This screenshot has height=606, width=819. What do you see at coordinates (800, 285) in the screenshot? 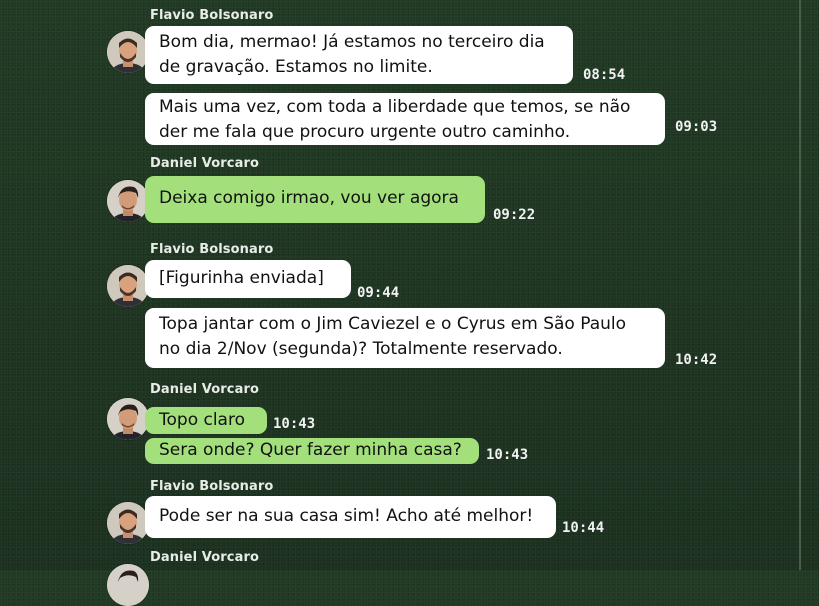
I see `divider-rule` at bounding box center [800, 285].